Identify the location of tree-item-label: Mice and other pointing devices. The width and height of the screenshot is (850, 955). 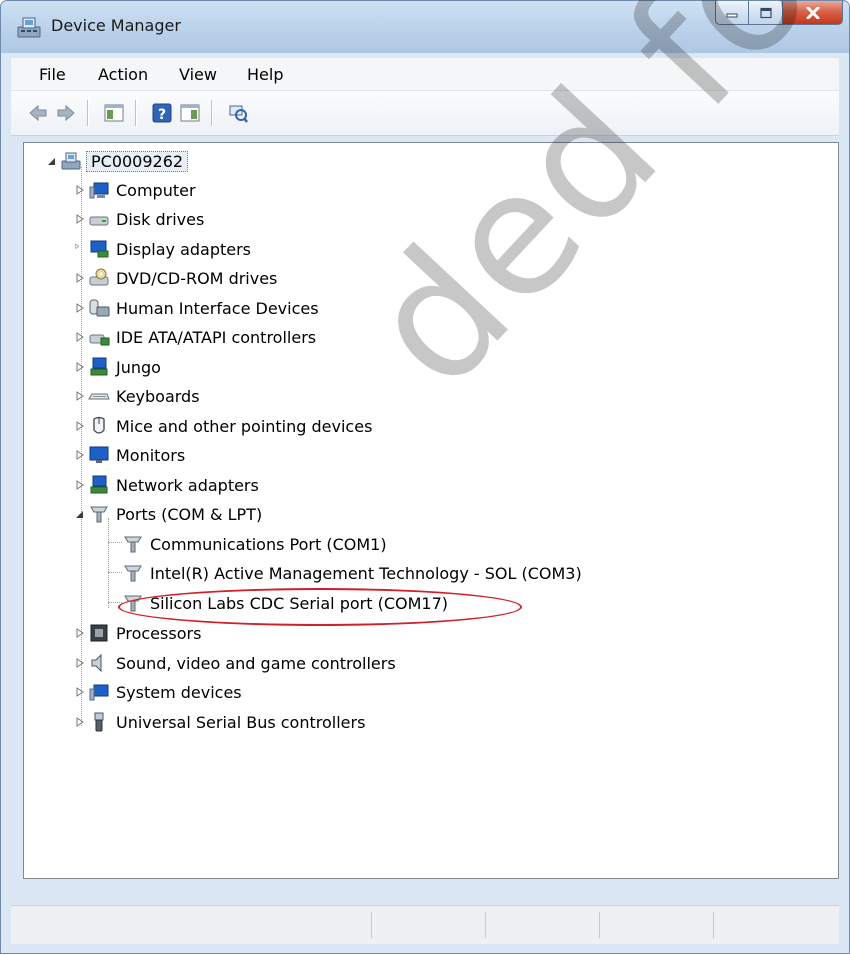
(244, 426).